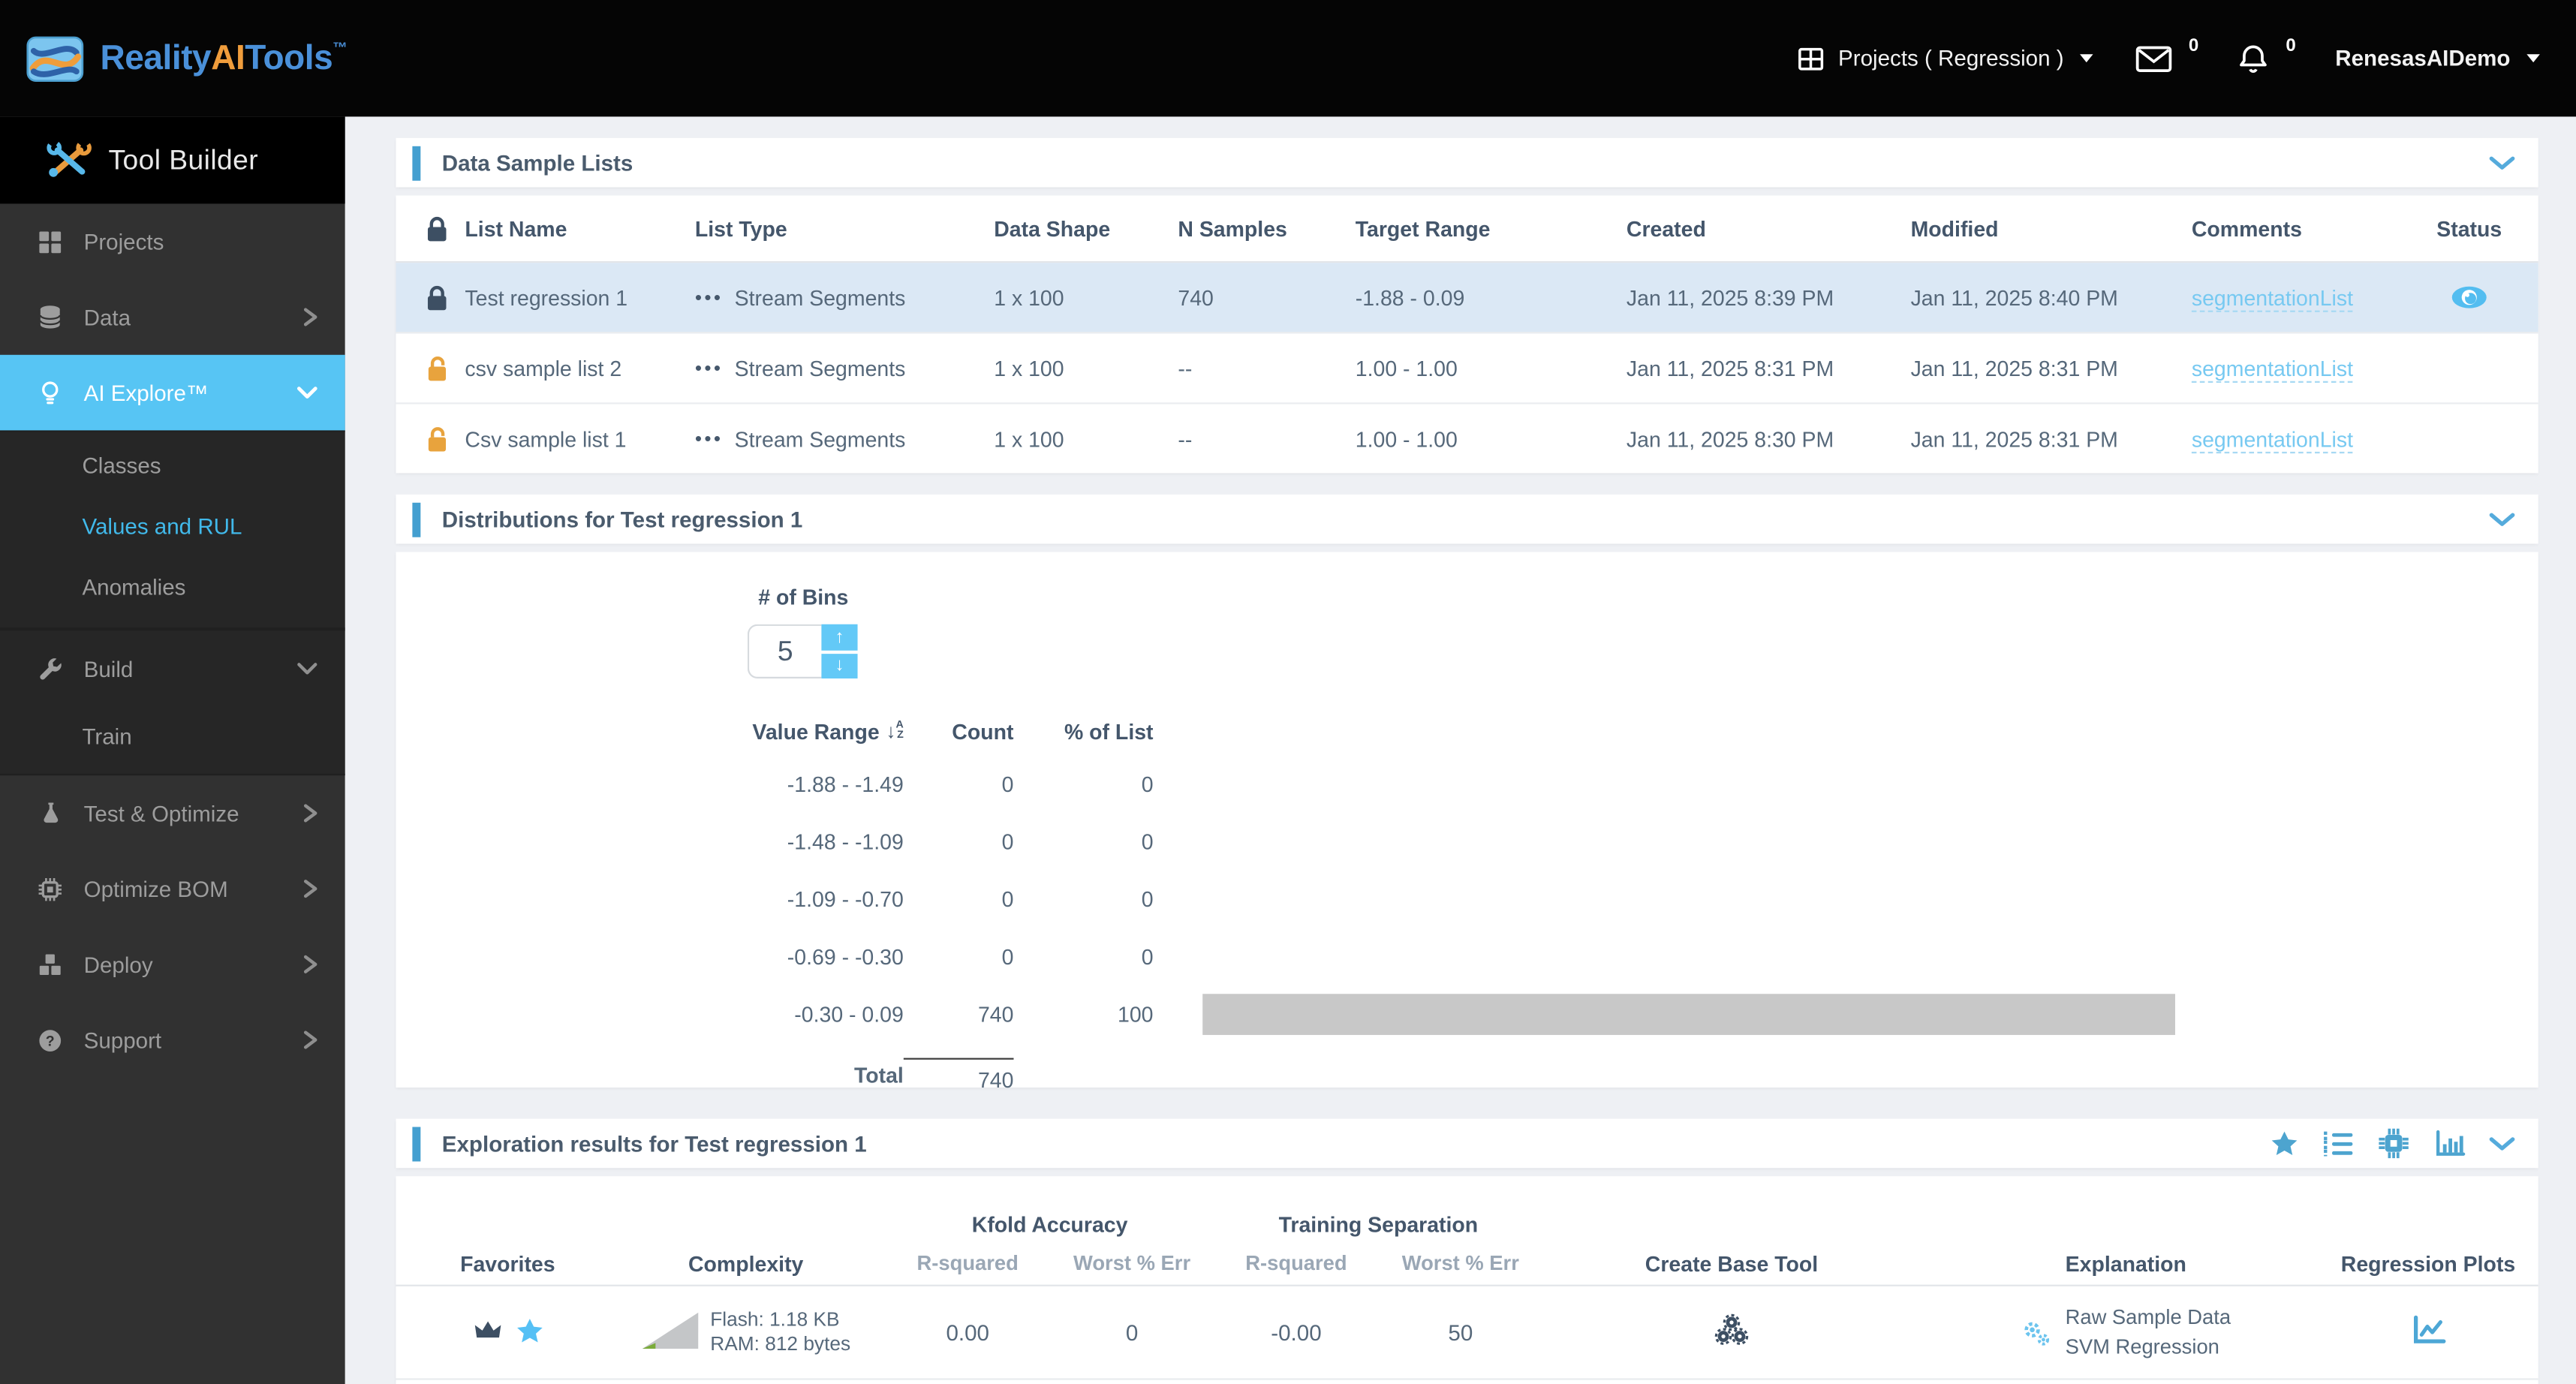  I want to click on sidebar-item-test-optimize: Test & Optimize, so click(172, 813).